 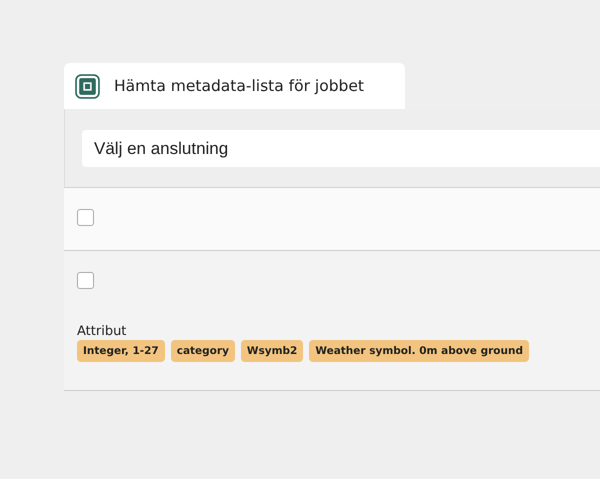 I want to click on attribute-tag: category, so click(x=202, y=351).